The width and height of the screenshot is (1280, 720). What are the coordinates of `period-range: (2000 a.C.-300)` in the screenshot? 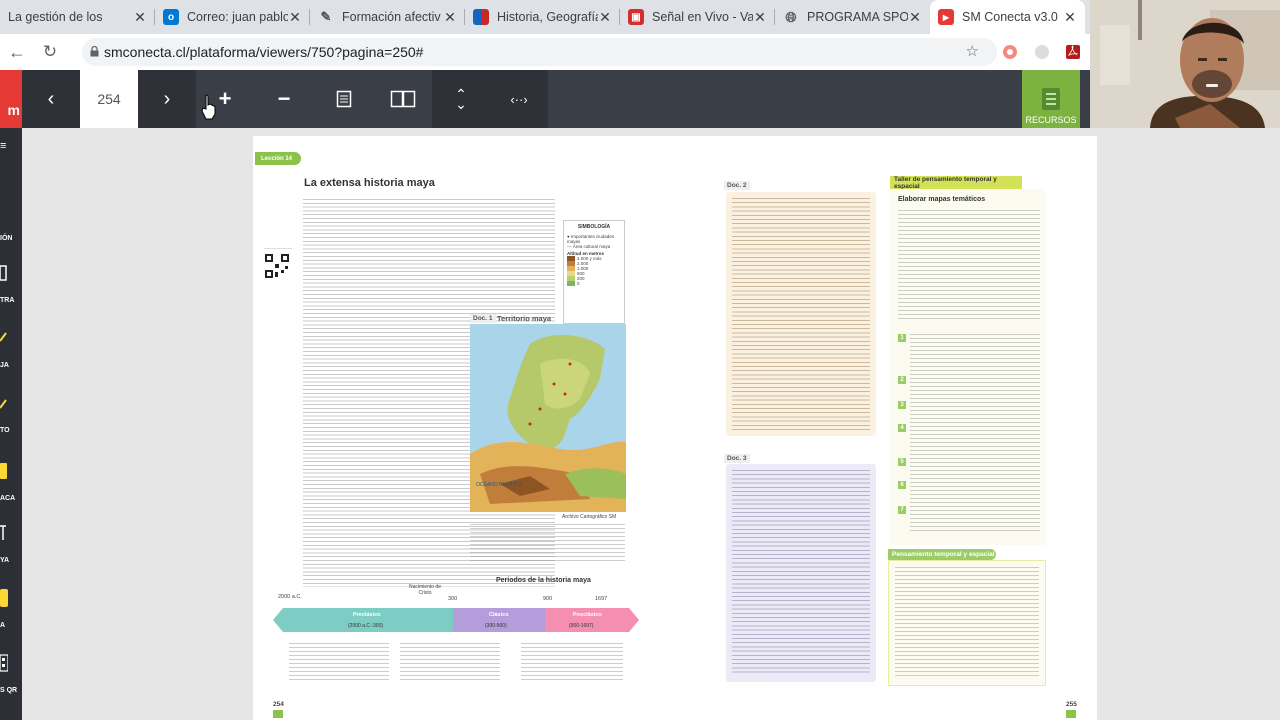 It's located at (366, 626).